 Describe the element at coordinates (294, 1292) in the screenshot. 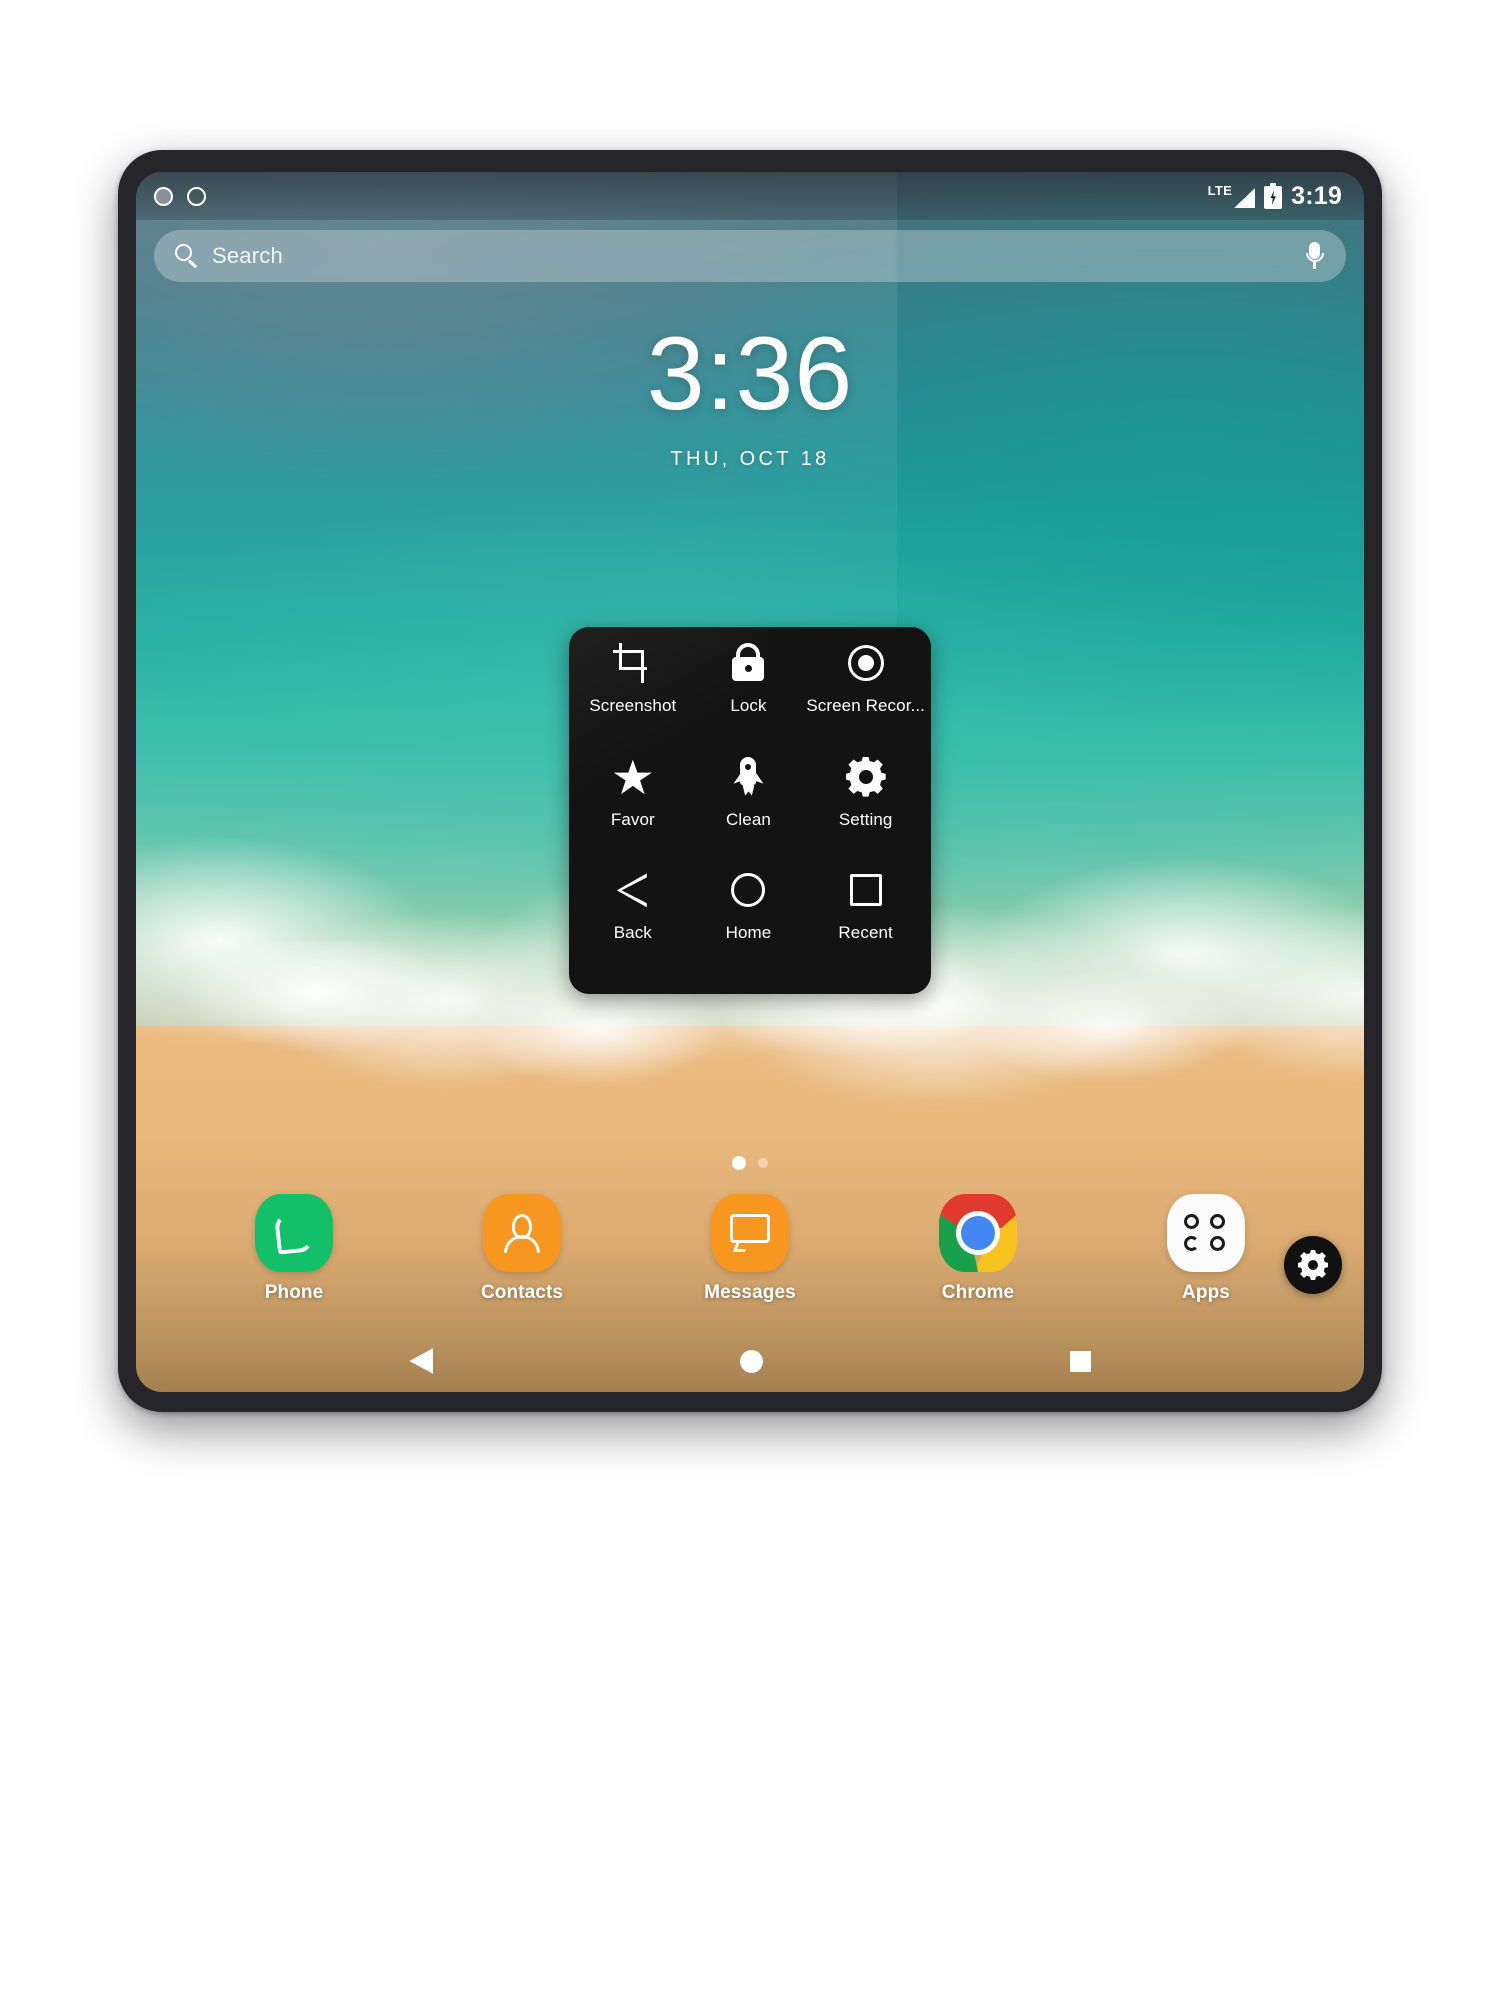

I see `dock-app-label: Phone` at that location.